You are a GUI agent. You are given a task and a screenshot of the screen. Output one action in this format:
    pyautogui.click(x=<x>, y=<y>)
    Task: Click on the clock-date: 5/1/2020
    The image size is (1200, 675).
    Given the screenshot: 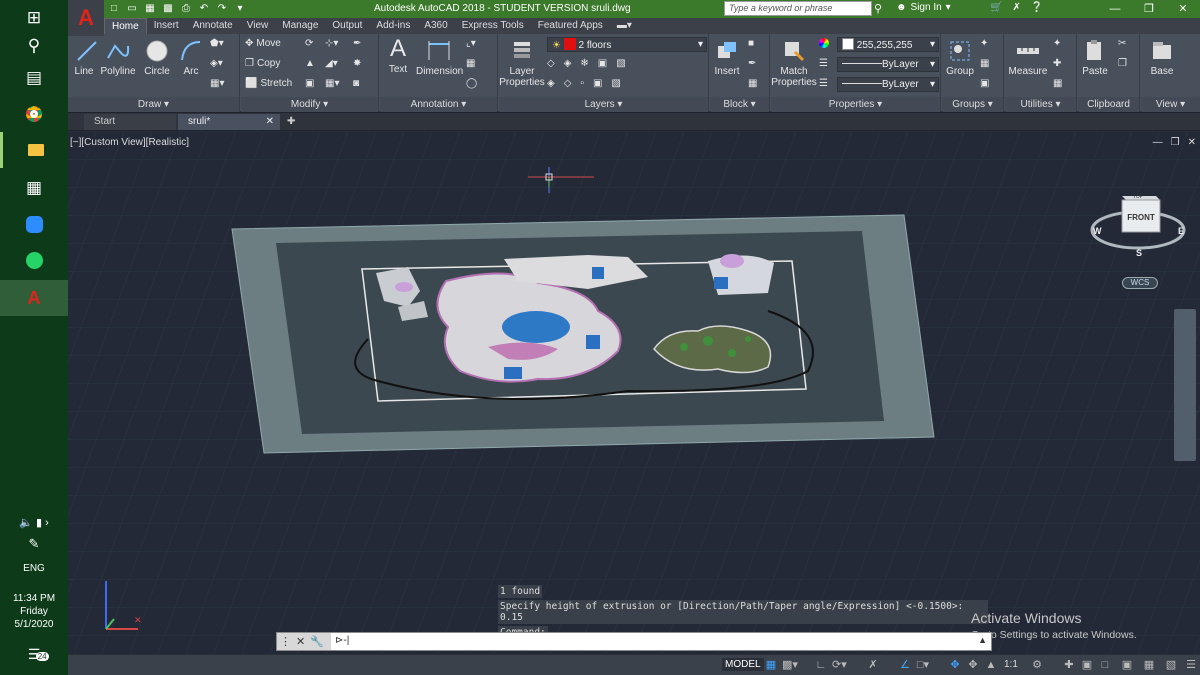 What is the action you would take?
    pyautogui.click(x=34, y=624)
    